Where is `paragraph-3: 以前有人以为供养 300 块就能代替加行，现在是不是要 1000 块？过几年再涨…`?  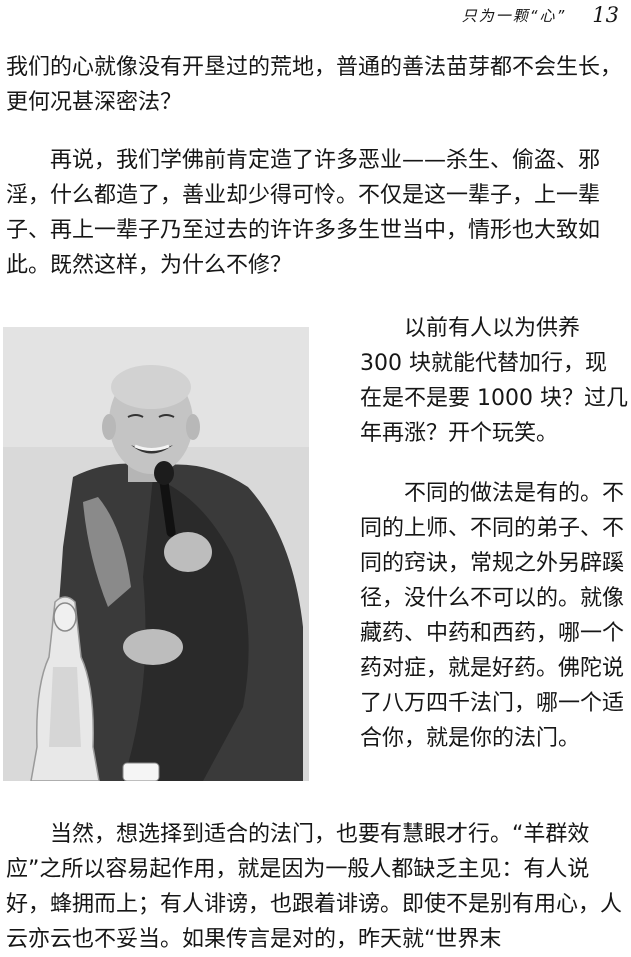
paragraph-3: 以前有人以为供养 300 块就能代替加行，现在是不是要 1000 块？过几年再涨… is located at coordinates (494, 381).